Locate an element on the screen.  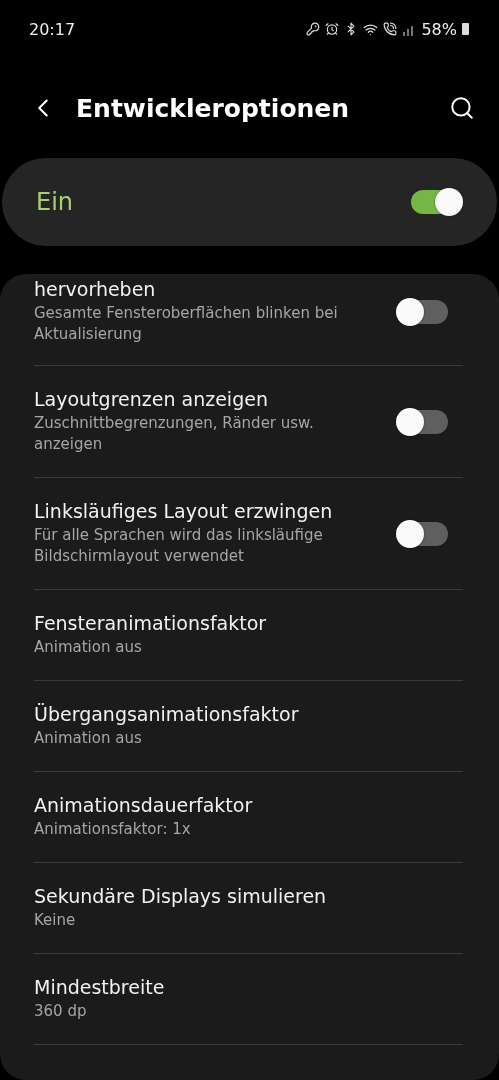
setting-subtitle: Gesamte Fensteroberflächen blinken bei Aktualisierung is located at coordinates (186, 324).